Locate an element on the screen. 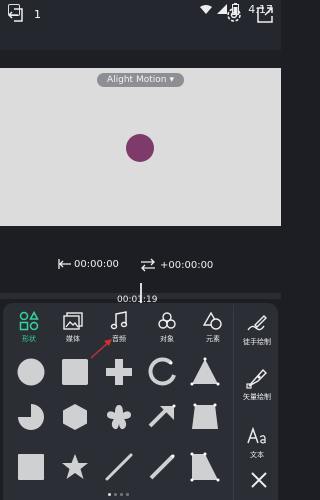 This screenshot has height=500, width=320. shape-polygon is located at coordinates (205, 467).